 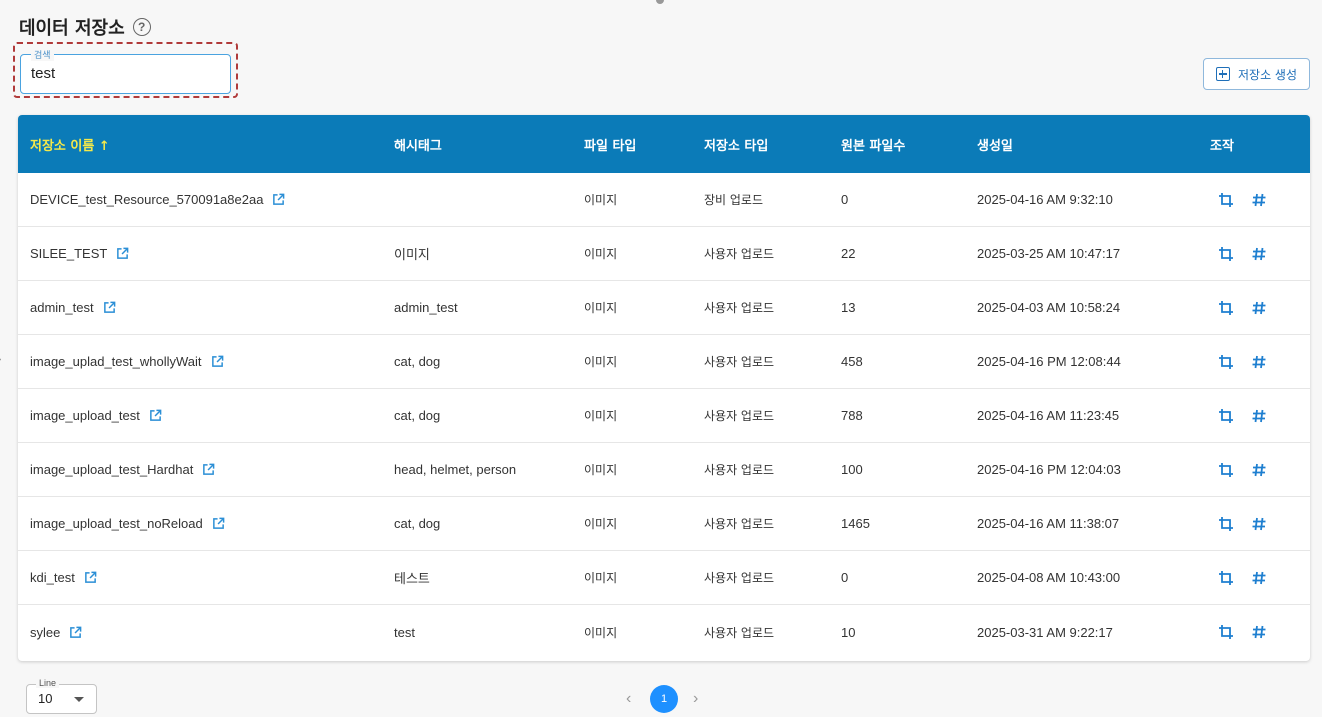 I want to click on column-header-actions: 조작, so click(x=1222, y=146).